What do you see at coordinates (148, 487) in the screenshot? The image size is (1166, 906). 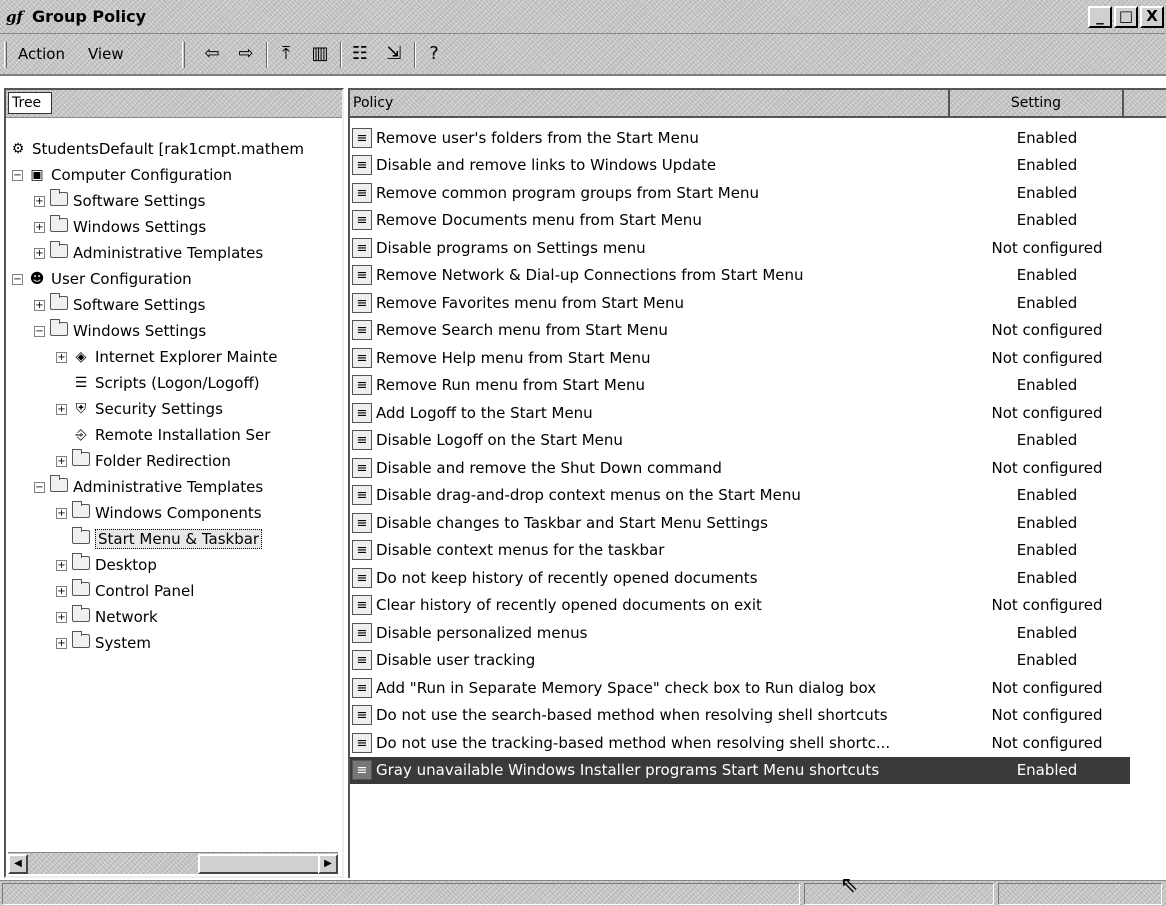 I see `tree-node-administrative-templates: − Administrative Templates` at bounding box center [148, 487].